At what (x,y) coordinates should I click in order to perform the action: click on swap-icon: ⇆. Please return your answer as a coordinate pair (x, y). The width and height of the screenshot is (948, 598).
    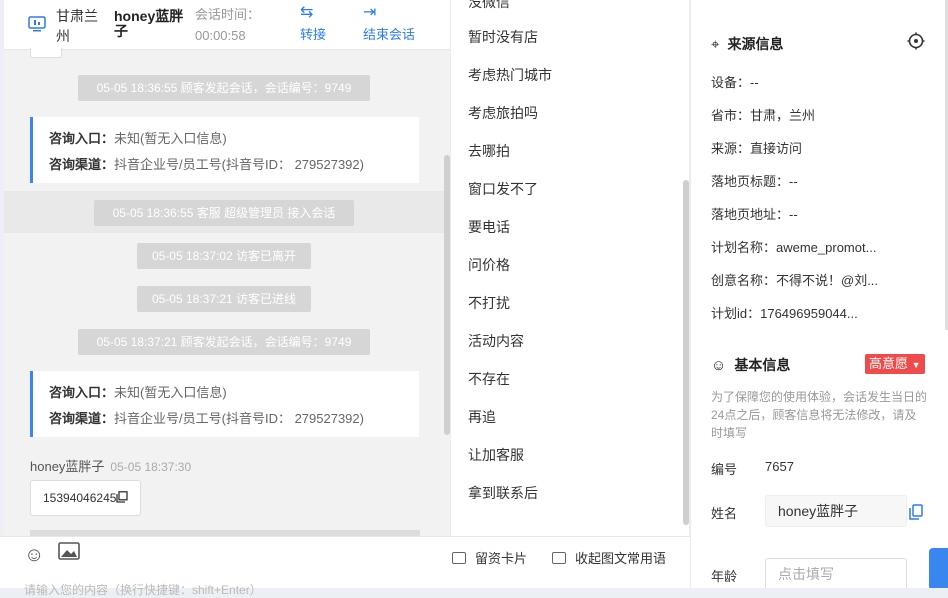
    Looking at the image, I should click on (307, 12).